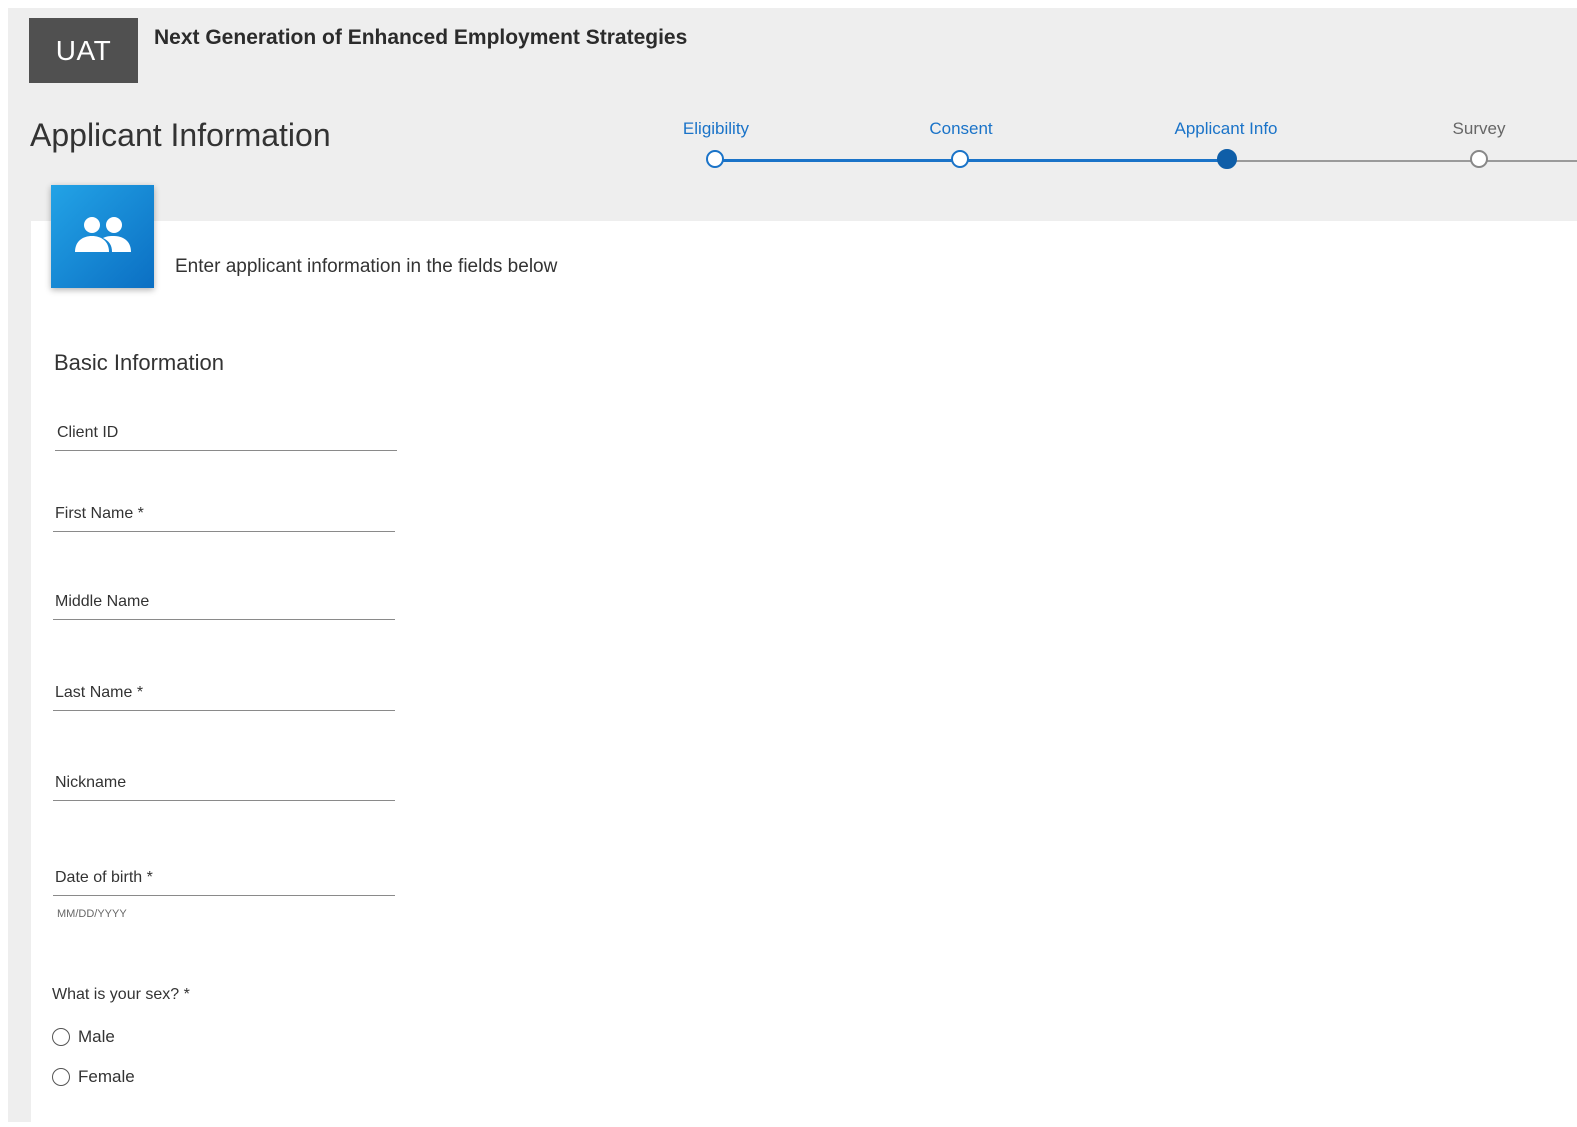 Image resolution: width=1577 pixels, height=1127 pixels. Describe the element at coordinates (1479, 159) in the screenshot. I see `step-survey-node` at that location.